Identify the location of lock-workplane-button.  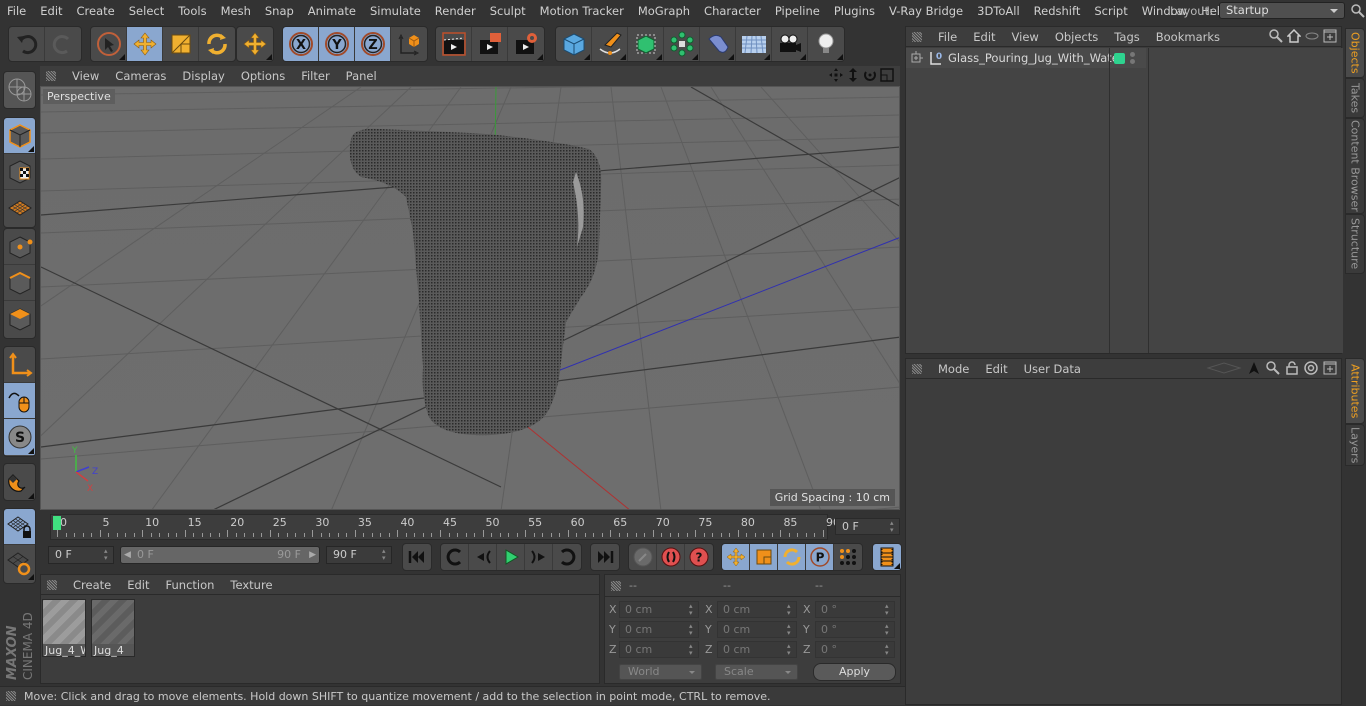
(19, 527).